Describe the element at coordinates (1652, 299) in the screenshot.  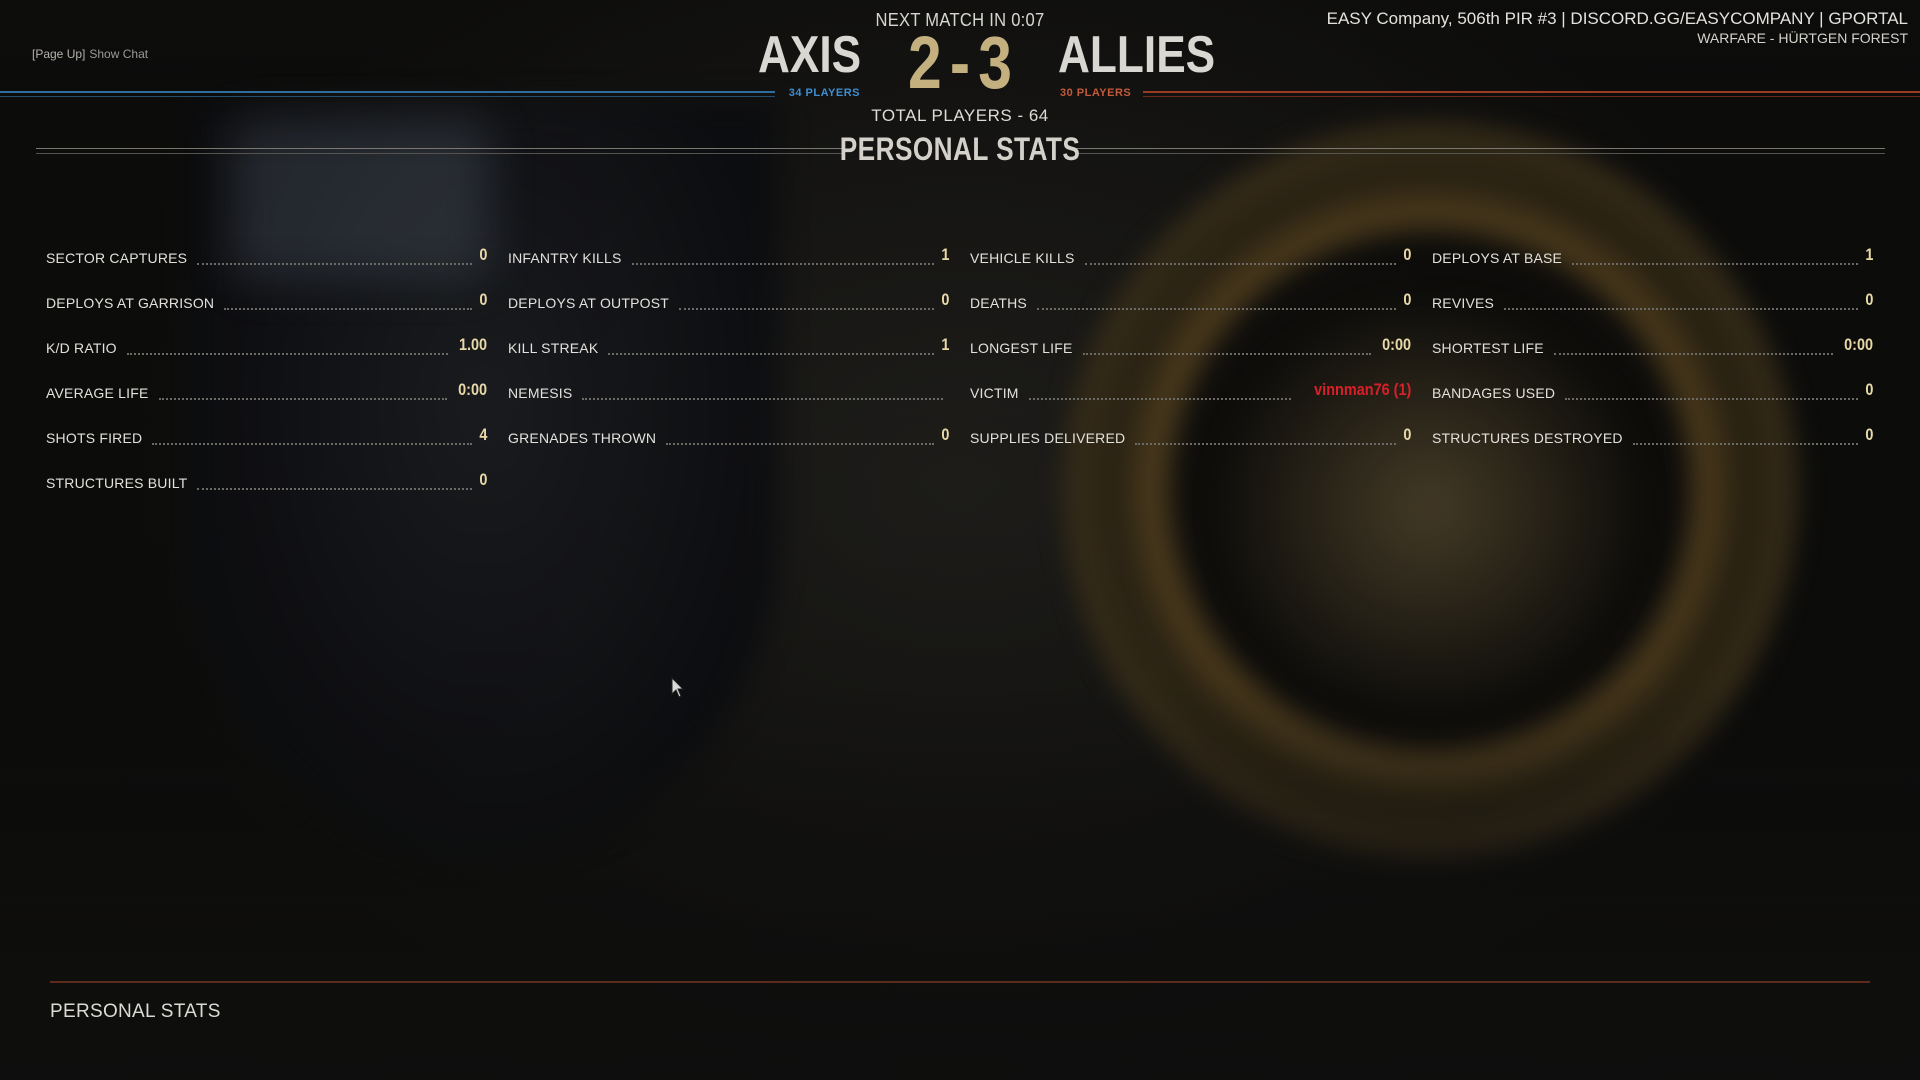
I see `stat-row: REVIVES 0` at that location.